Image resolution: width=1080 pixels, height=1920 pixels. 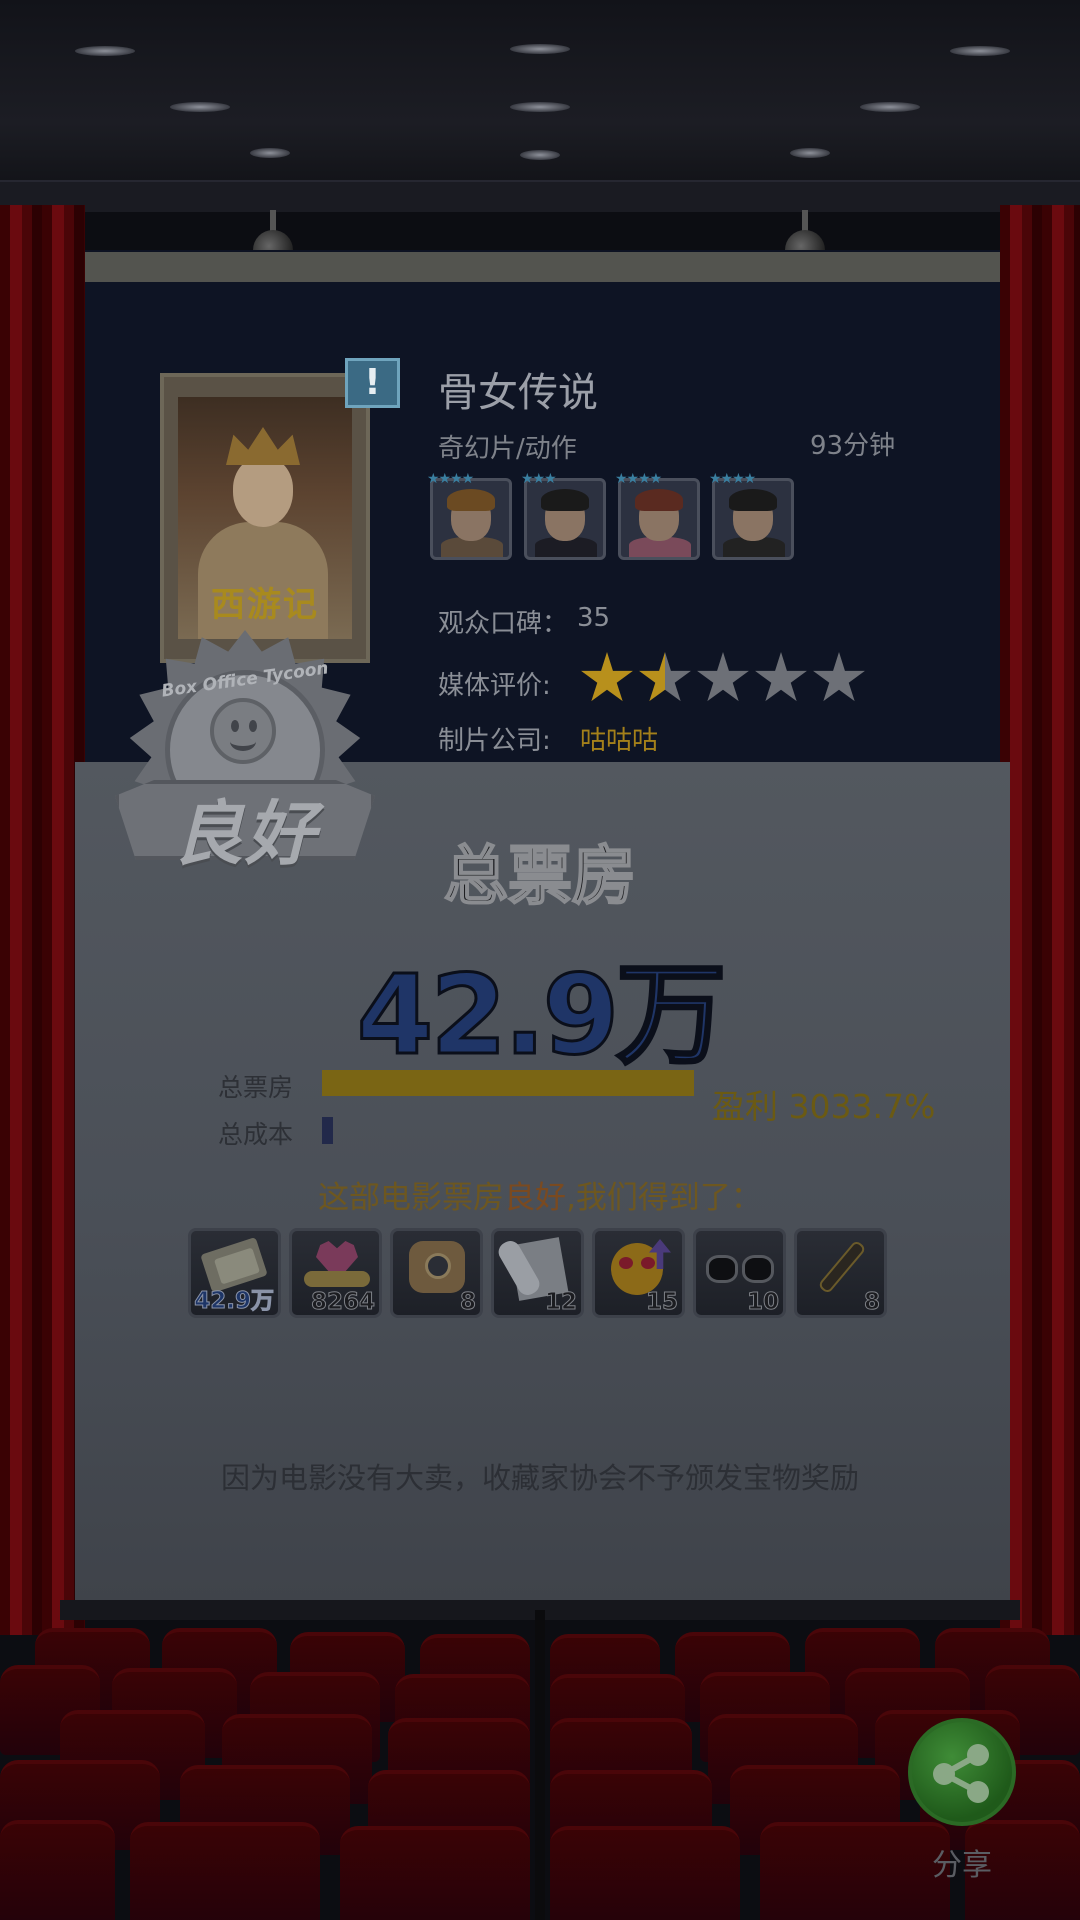 What do you see at coordinates (762, 1302) in the screenshot?
I see `reward-item-count: 10` at bounding box center [762, 1302].